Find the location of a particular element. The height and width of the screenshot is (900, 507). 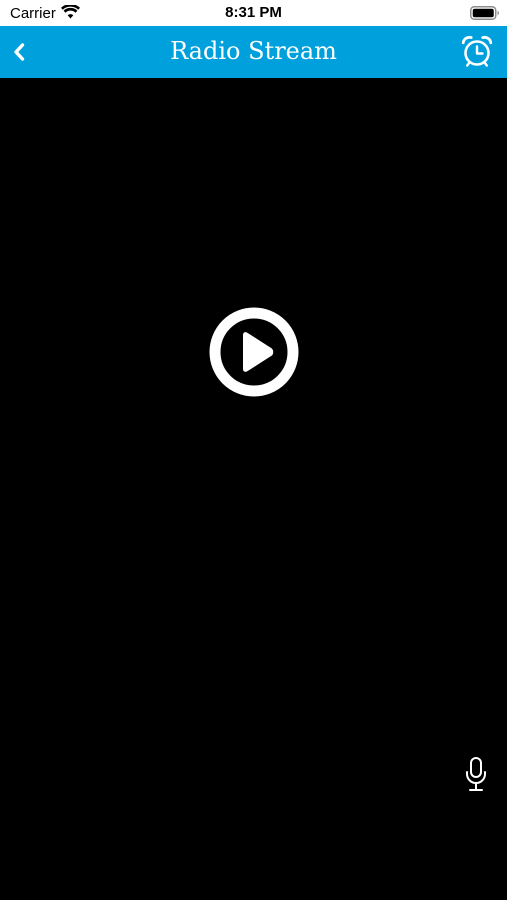

alarm-clock-icon is located at coordinates (477, 51).